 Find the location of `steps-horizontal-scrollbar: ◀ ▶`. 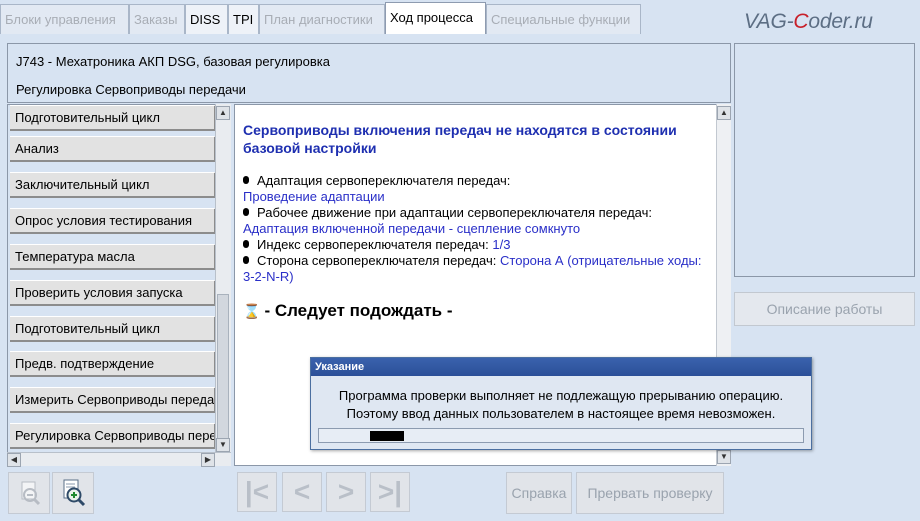

steps-horizontal-scrollbar: ◀ ▶ is located at coordinates (119, 459).